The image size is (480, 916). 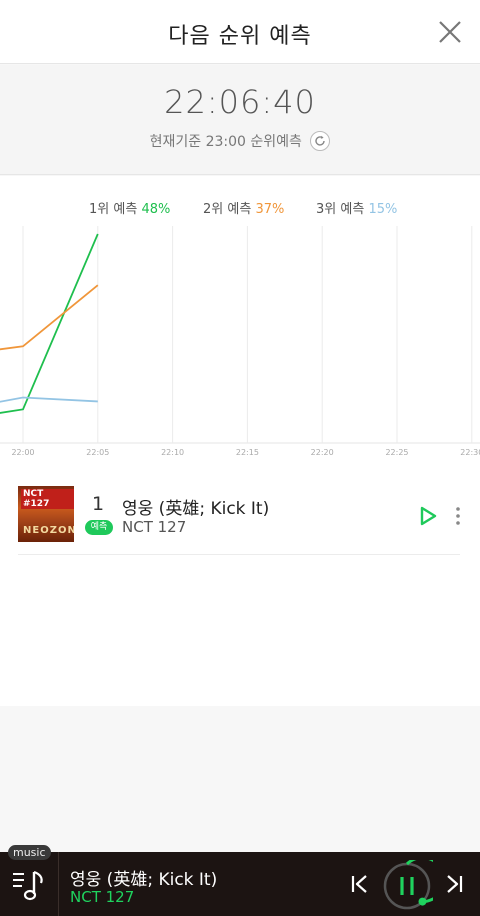 I want to click on album-art-text-bottom: NEOZONE, so click(x=48, y=530).